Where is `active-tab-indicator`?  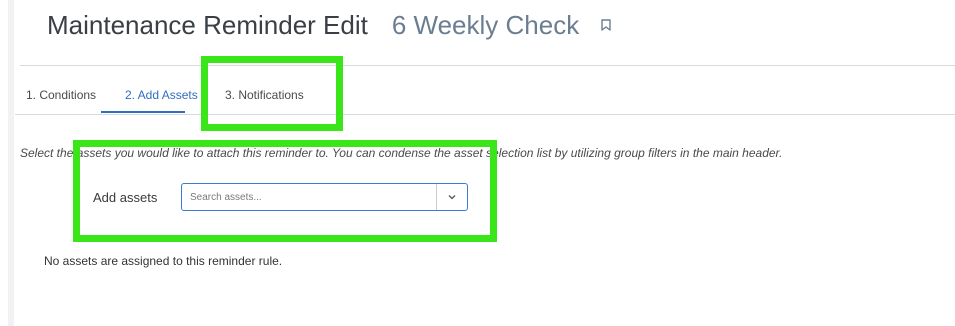
active-tab-indicator is located at coordinates (143, 112).